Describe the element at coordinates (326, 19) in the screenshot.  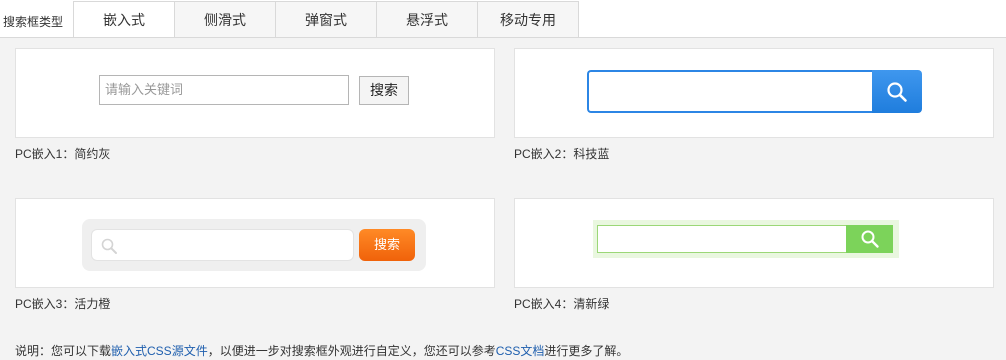
I see `tab-popup: 弹窗式` at that location.